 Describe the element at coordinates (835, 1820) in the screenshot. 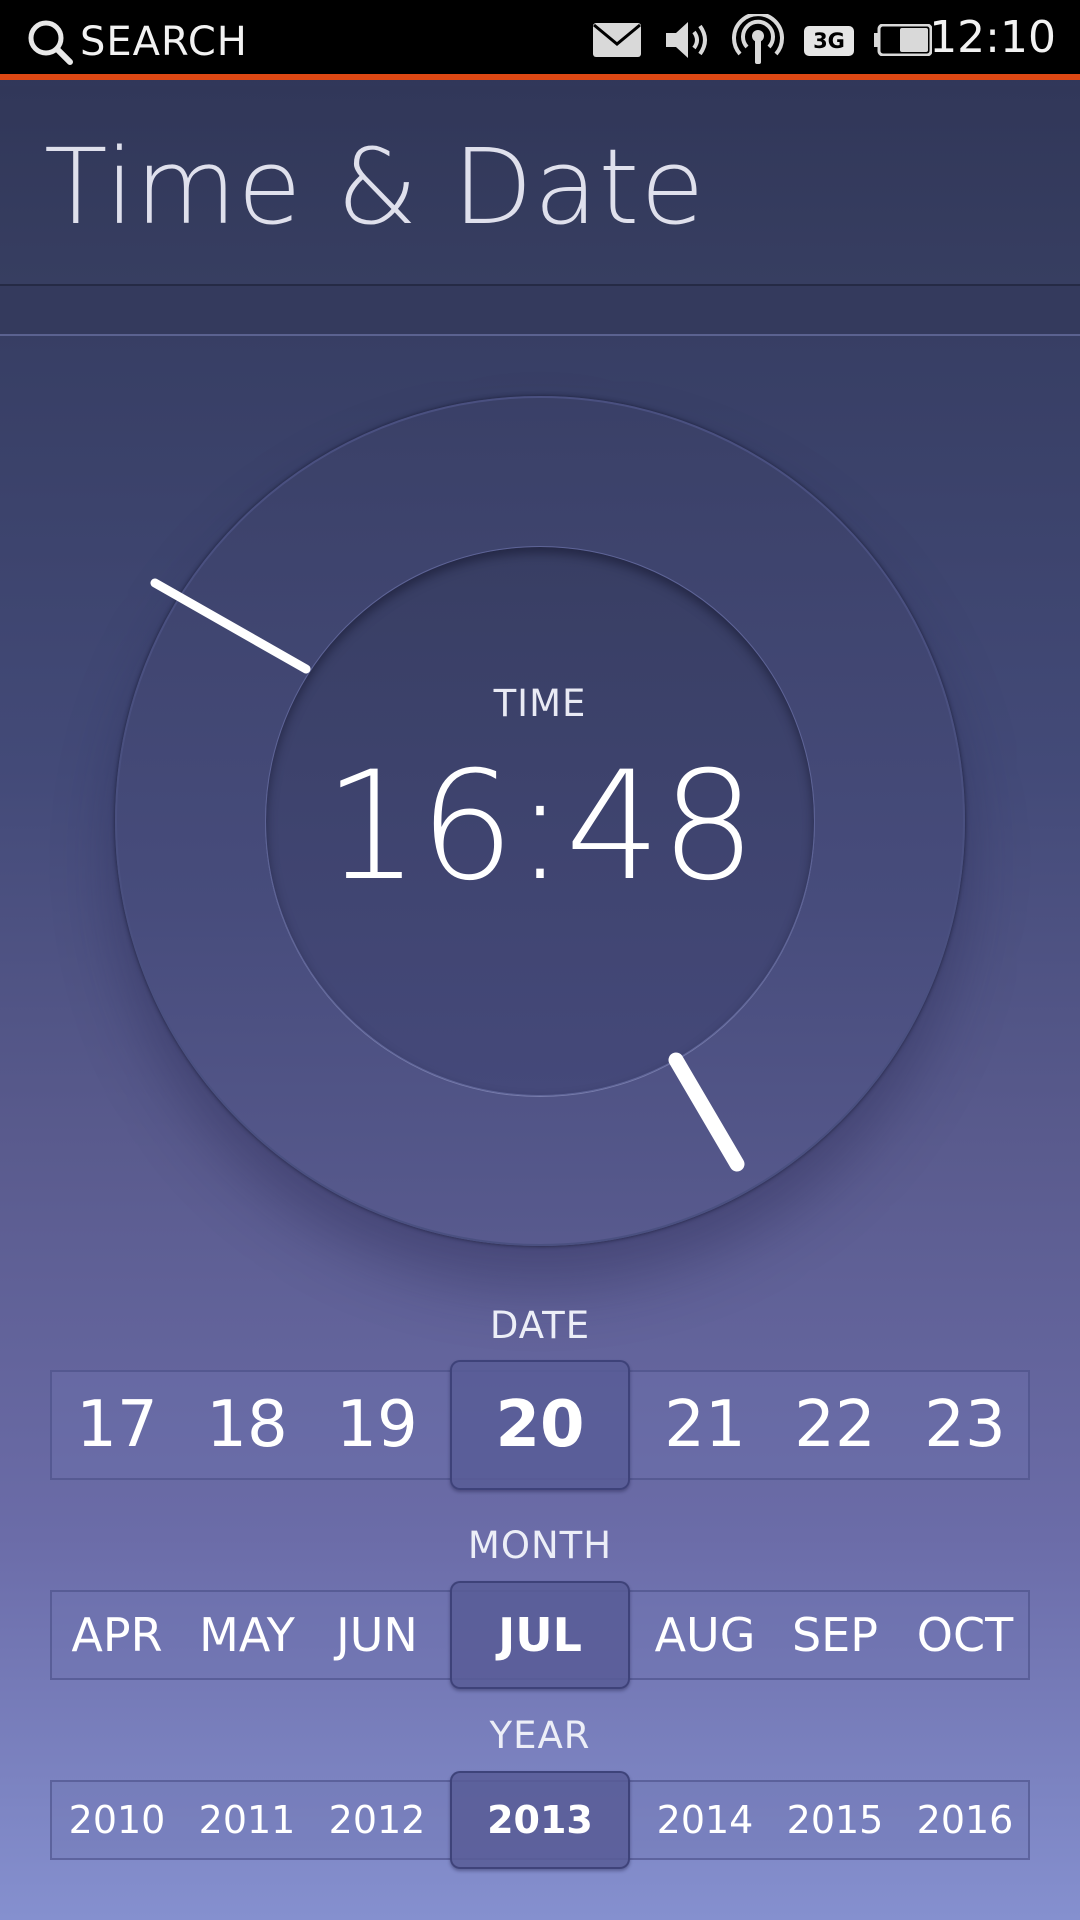

I see `year-option: 2015` at that location.